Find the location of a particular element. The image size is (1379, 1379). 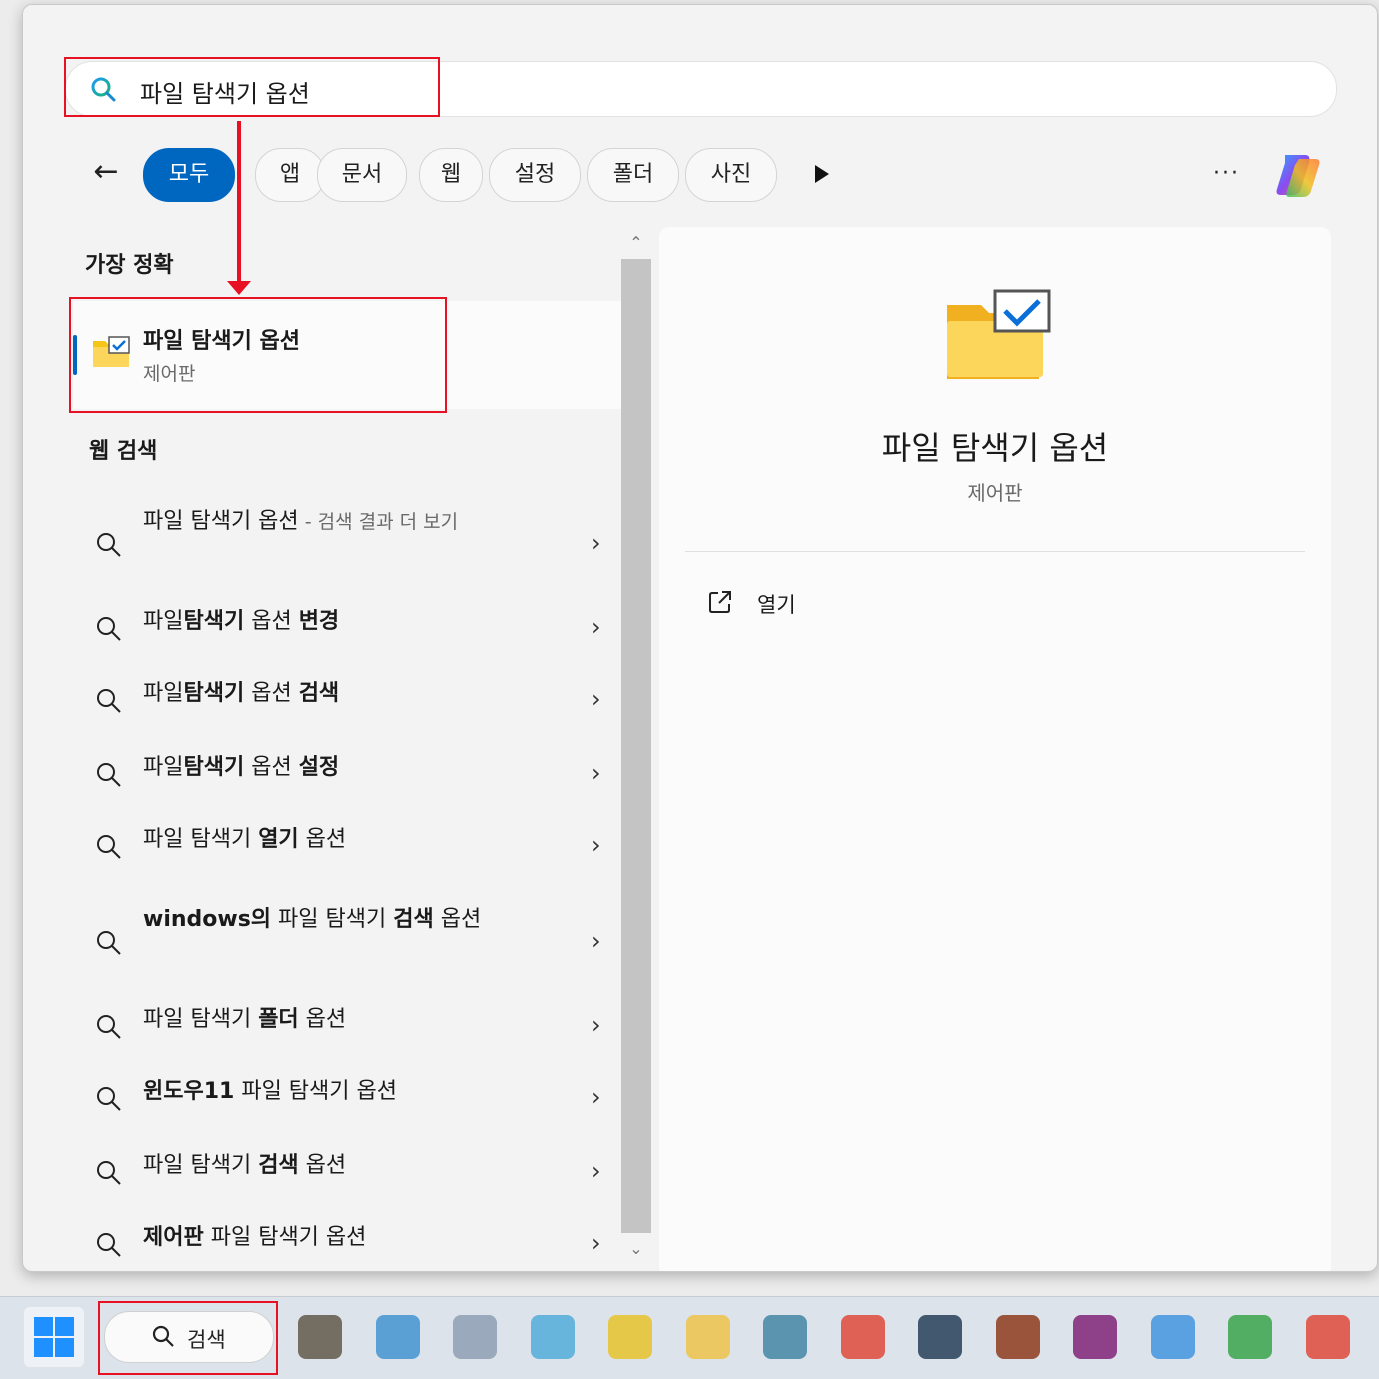

web-result-row: 파일 탐색기 열기 옵션 › is located at coordinates (347, 843).